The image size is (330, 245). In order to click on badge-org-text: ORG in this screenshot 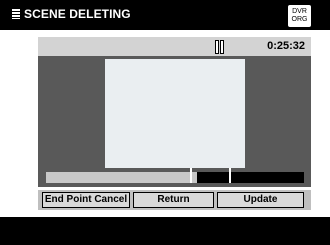, I will do `click(299, 19)`.